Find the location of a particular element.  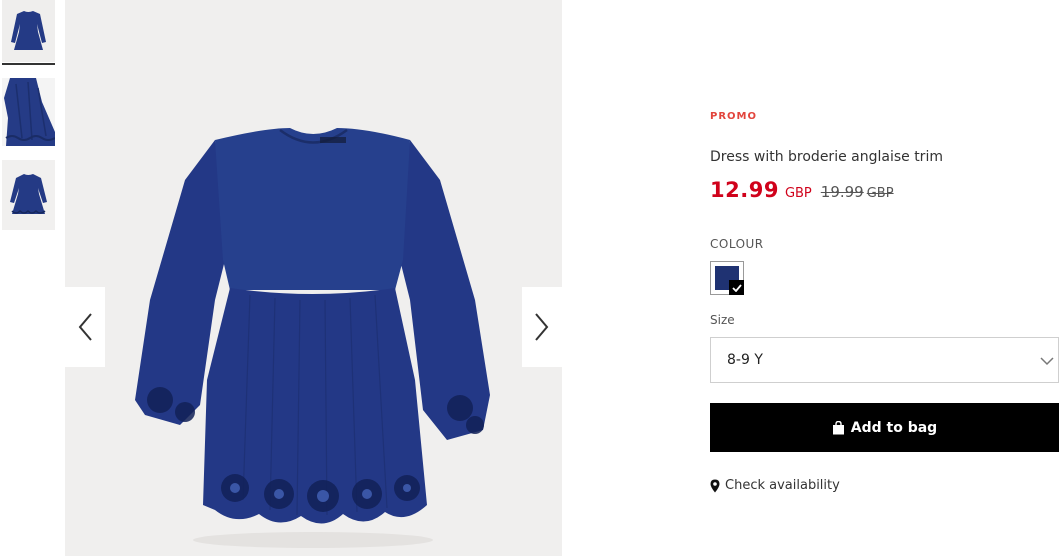

chevron-left-icon is located at coordinates (85, 327).